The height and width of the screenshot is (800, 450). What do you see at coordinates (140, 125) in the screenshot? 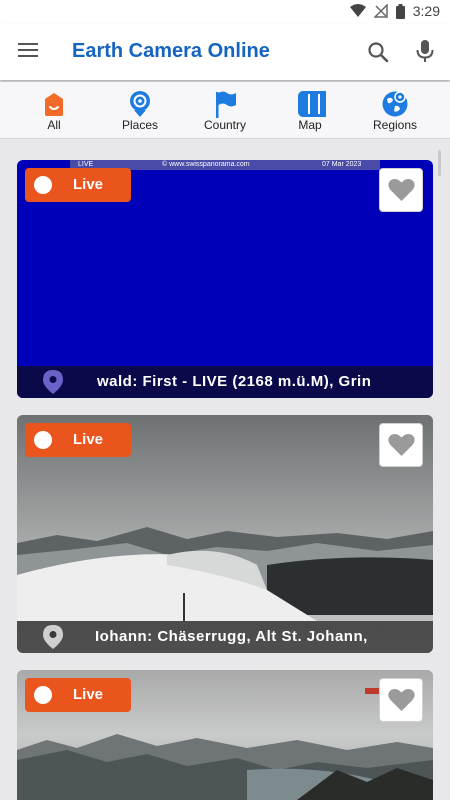
I see `tab-label: Places` at bounding box center [140, 125].